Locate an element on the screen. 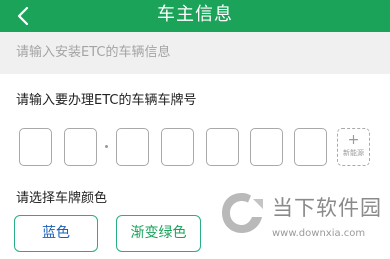 This screenshot has width=390, height=259. plate-number-label: 请输入要办理ETC的车辆车牌号 is located at coordinates (106, 100).